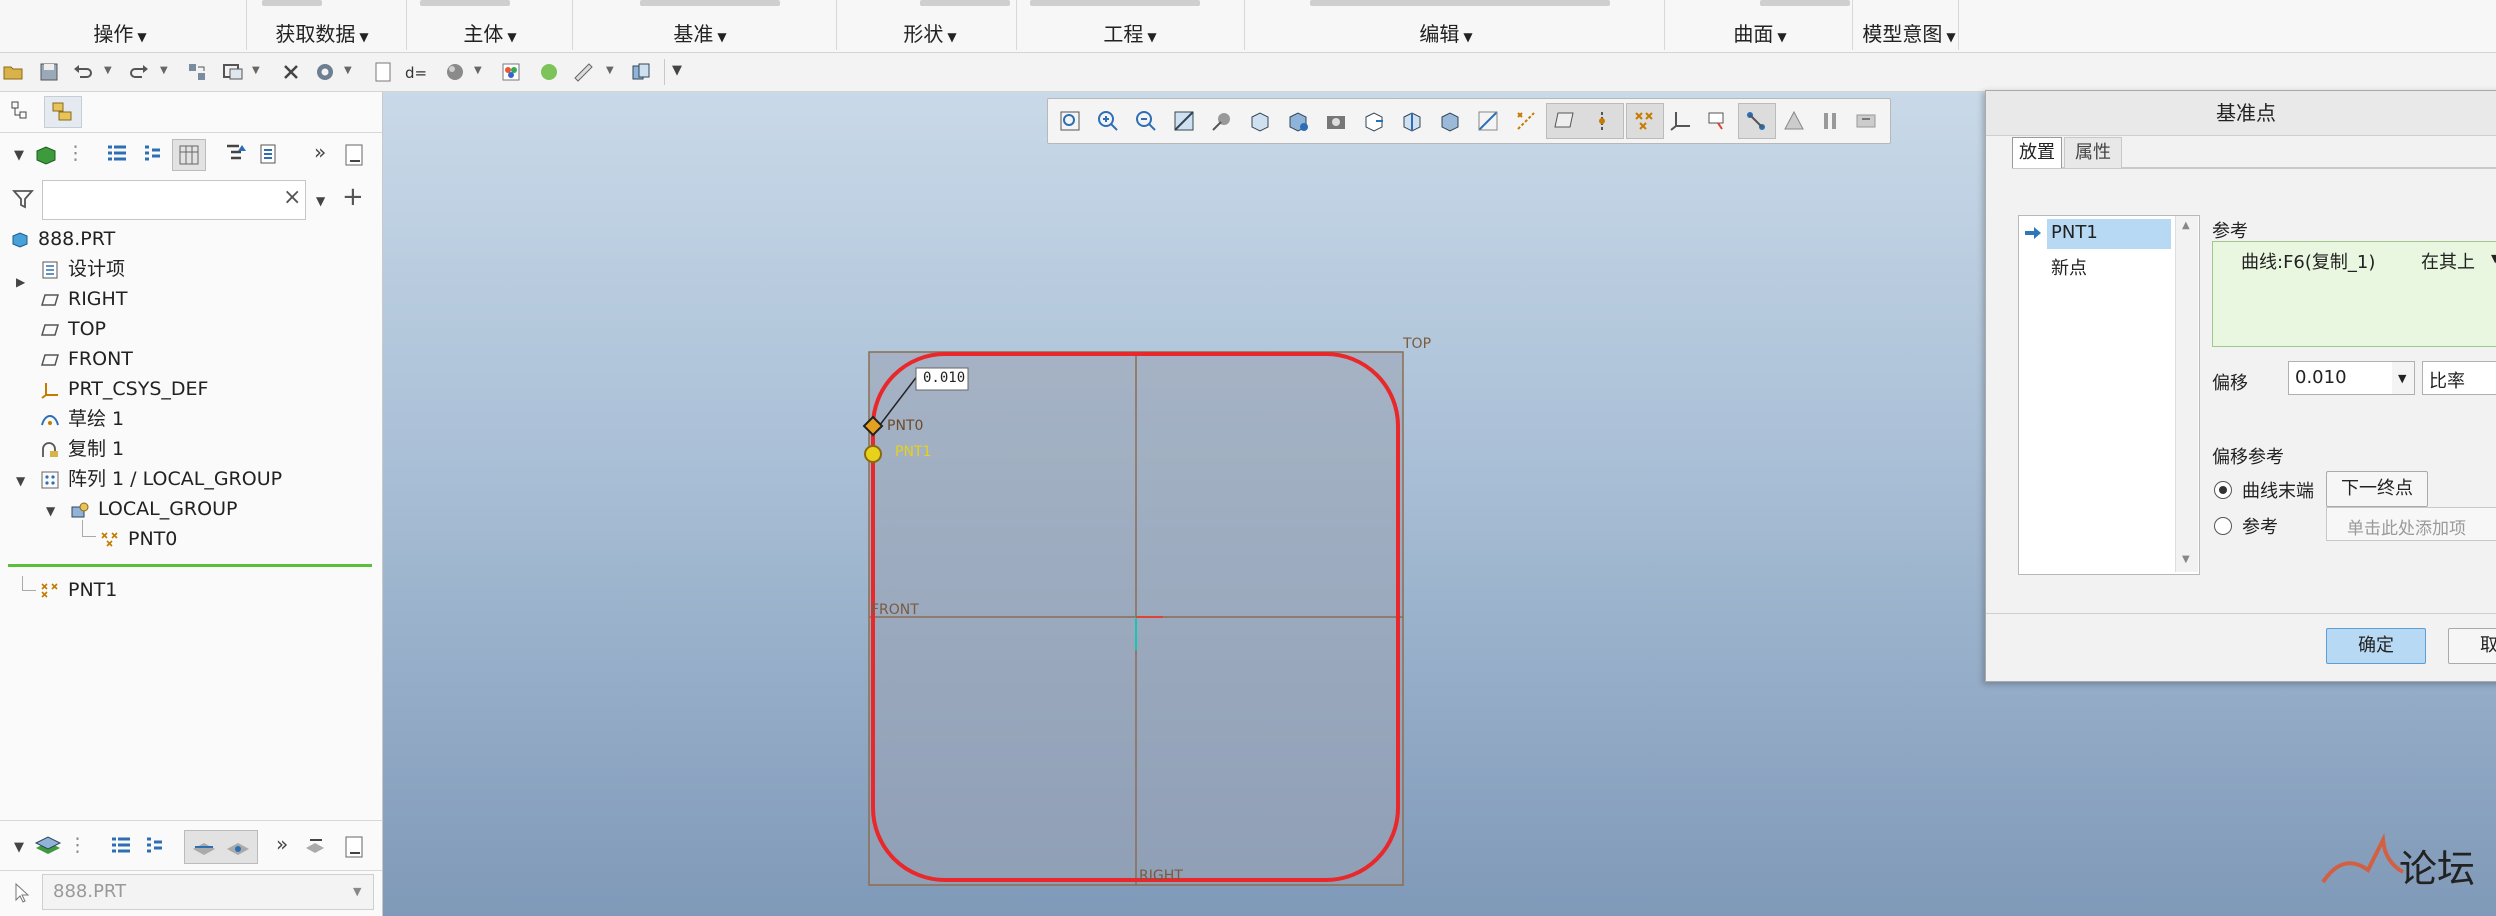 The width and height of the screenshot is (2496, 916). Describe the element at coordinates (62, 239) in the screenshot. I see `tree-item-root-part: 888.PRT` at that location.